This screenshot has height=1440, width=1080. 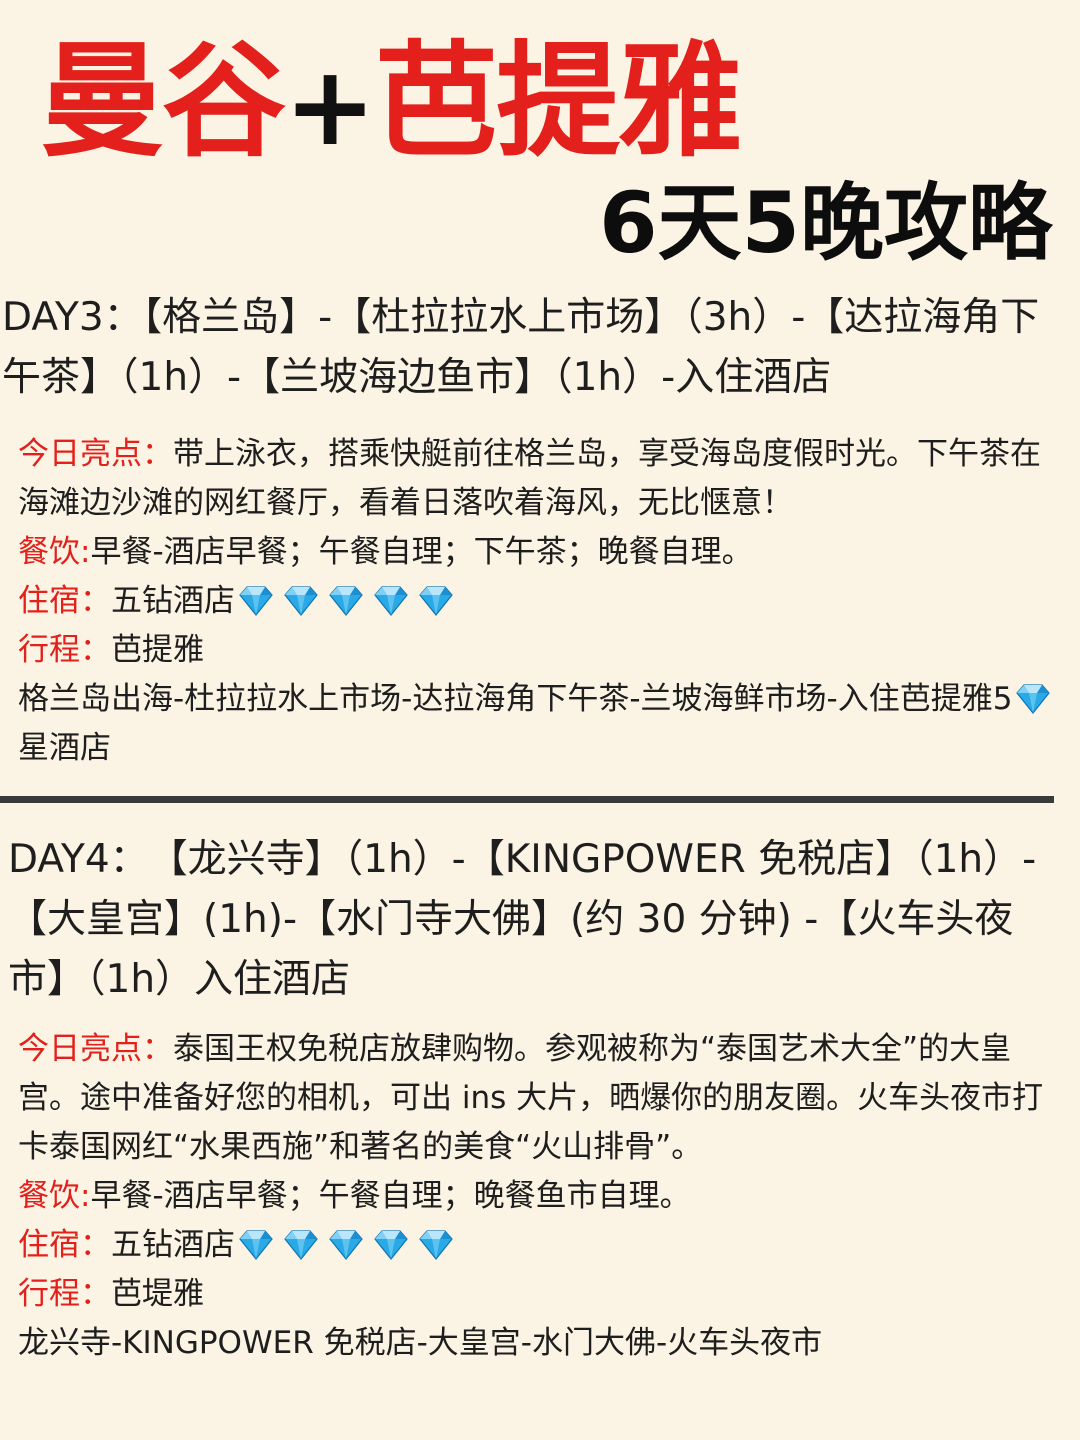 I want to click on day3-lodging-label: 住宿：, so click(x=64, y=601).